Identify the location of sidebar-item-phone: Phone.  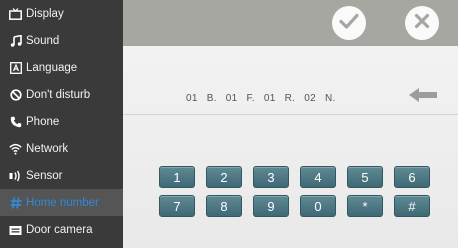
(61, 121).